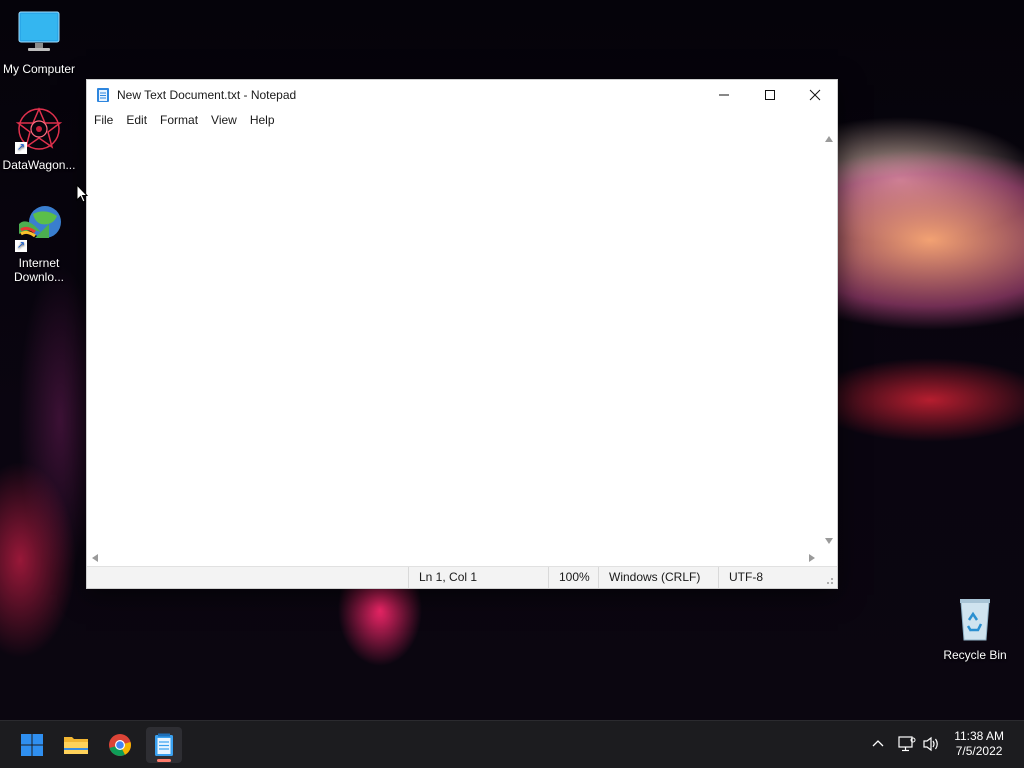 The height and width of the screenshot is (768, 1024). I want to click on taskbar-chrome, so click(120, 745).